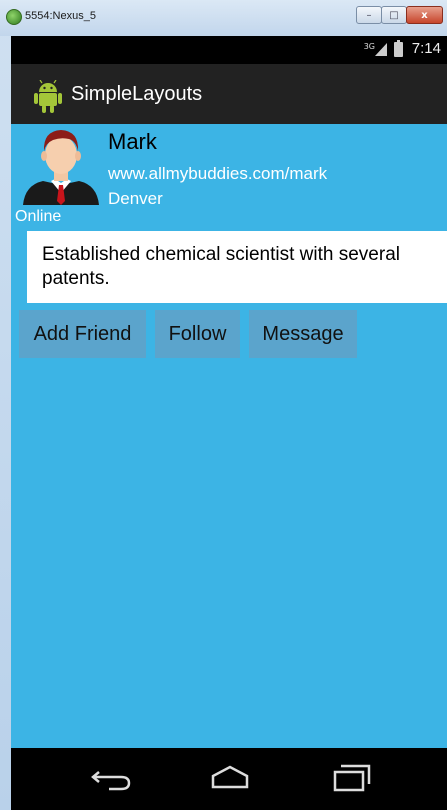 This screenshot has height=810, width=447. I want to click on action-bar: SimpleLayouts, so click(229, 94).